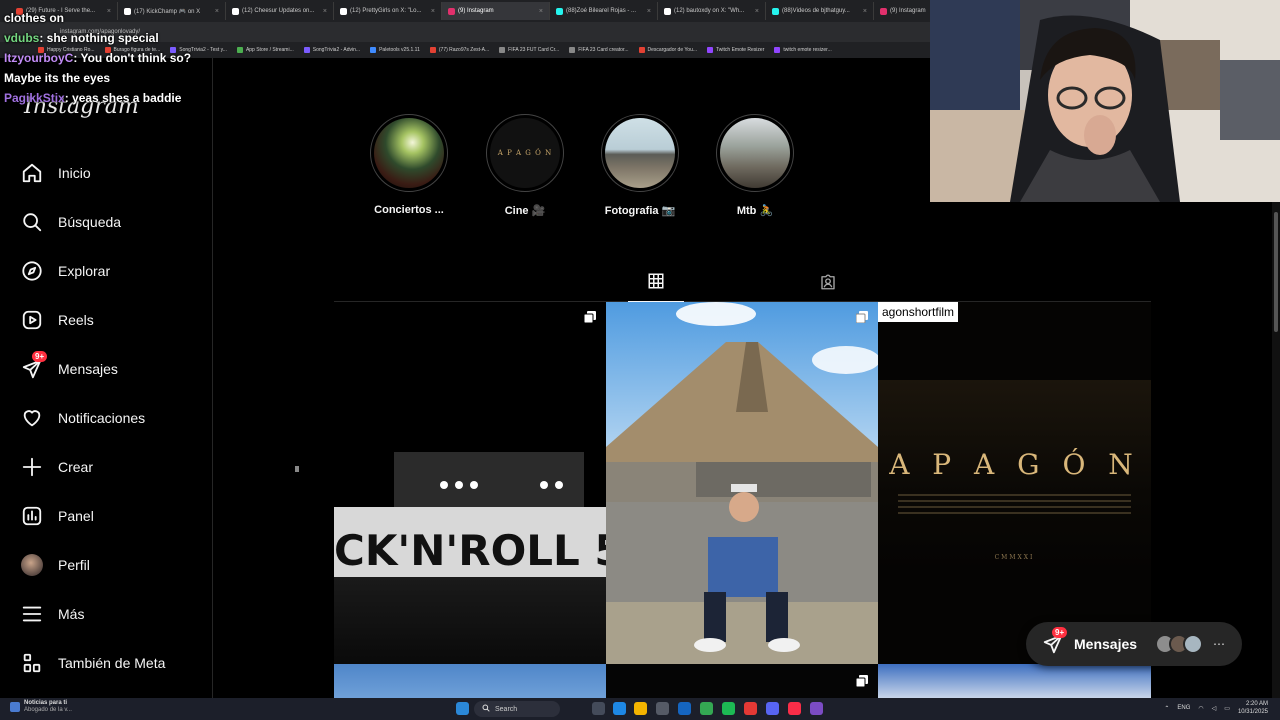  Describe the element at coordinates (640, 708) in the screenshot. I see `file-explorer-icon` at that location.